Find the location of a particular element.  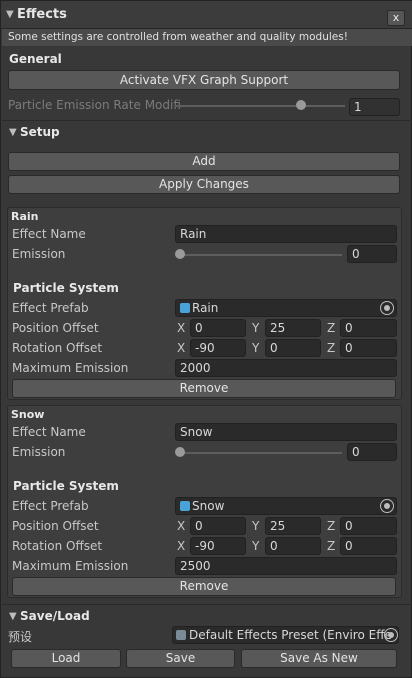

preset-label: 预设 is located at coordinates (20, 637).